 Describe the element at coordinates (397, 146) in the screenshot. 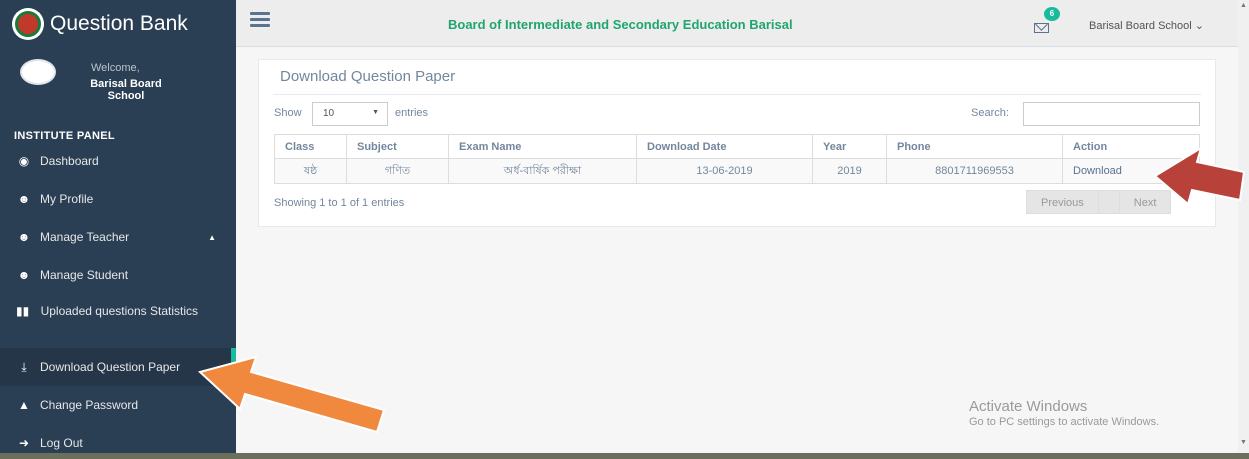

I see `column-header-subject: Subject` at that location.